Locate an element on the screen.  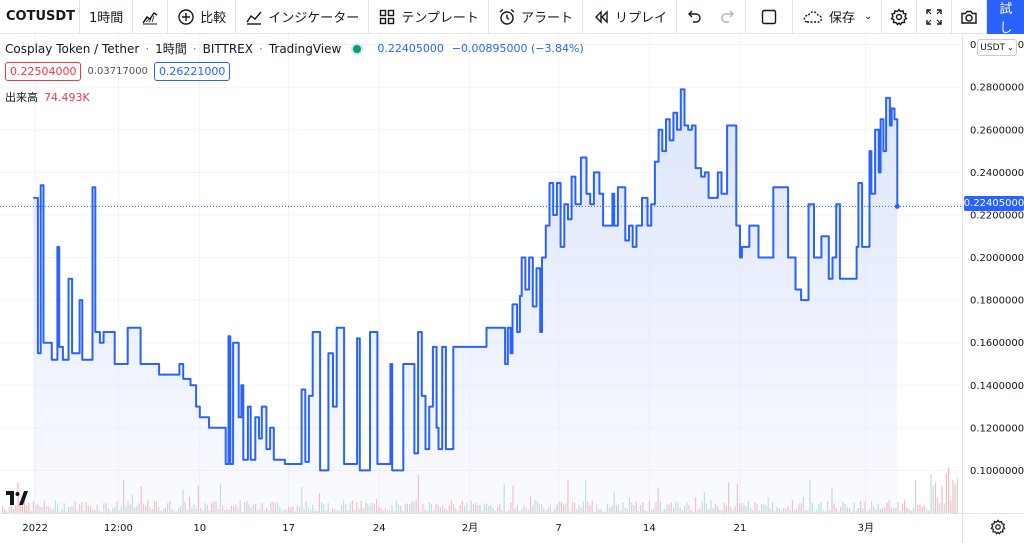
cloud-icon is located at coordinates (813, 16).